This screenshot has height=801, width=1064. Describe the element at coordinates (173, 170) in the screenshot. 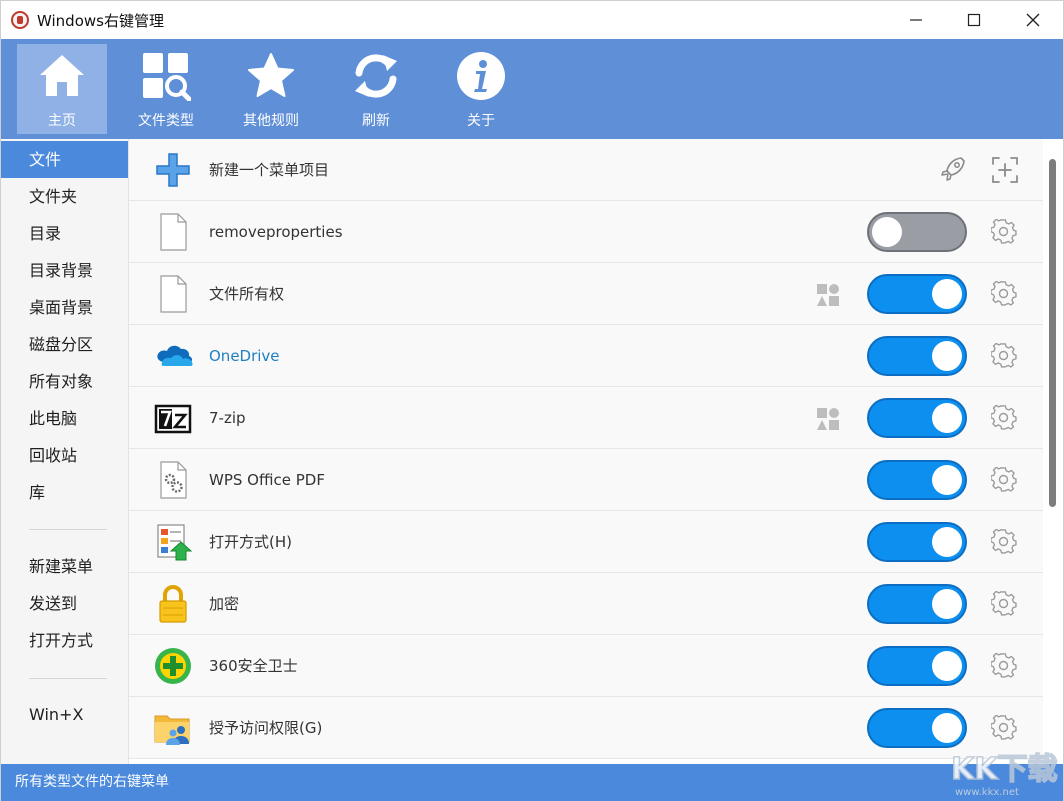

I see `plus-icon` at that location.